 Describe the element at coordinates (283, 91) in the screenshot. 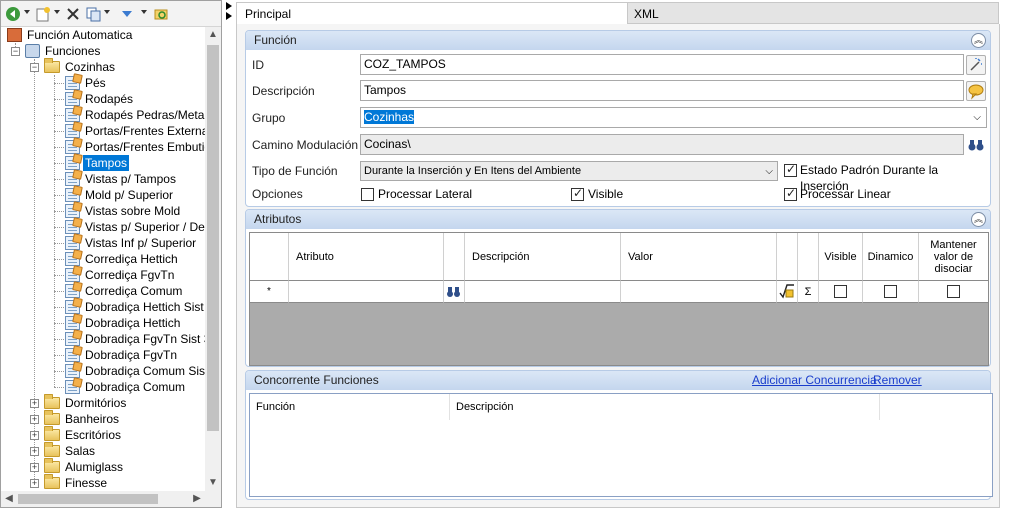

I see `descripcion-label: Descripción` at that location.